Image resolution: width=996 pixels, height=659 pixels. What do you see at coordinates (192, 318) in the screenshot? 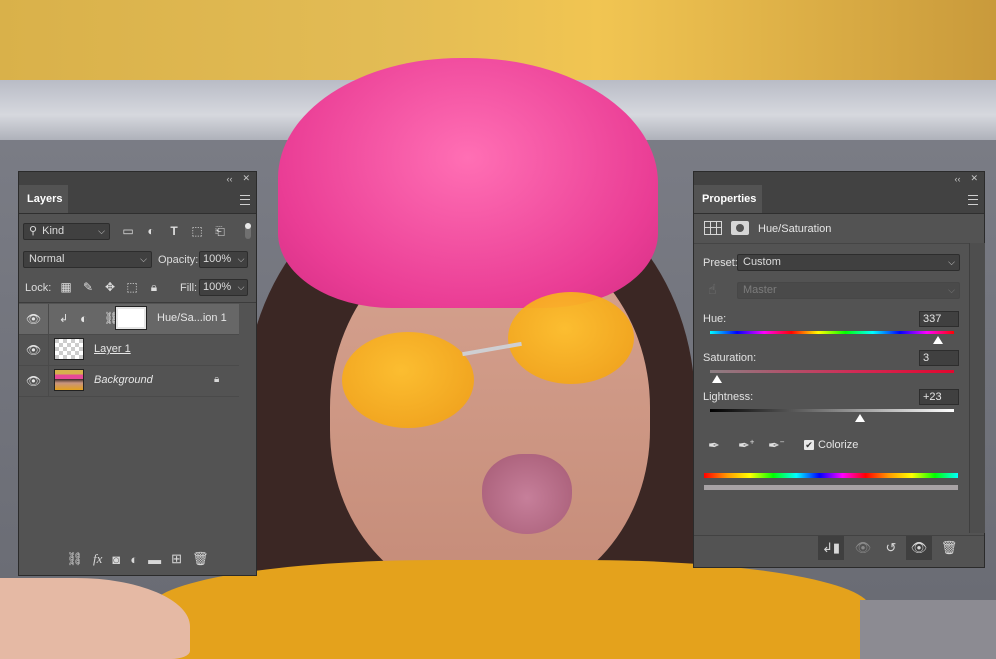
I see `layer-name: Hue/Sa...ion 1` at bounding box center [192, 318].